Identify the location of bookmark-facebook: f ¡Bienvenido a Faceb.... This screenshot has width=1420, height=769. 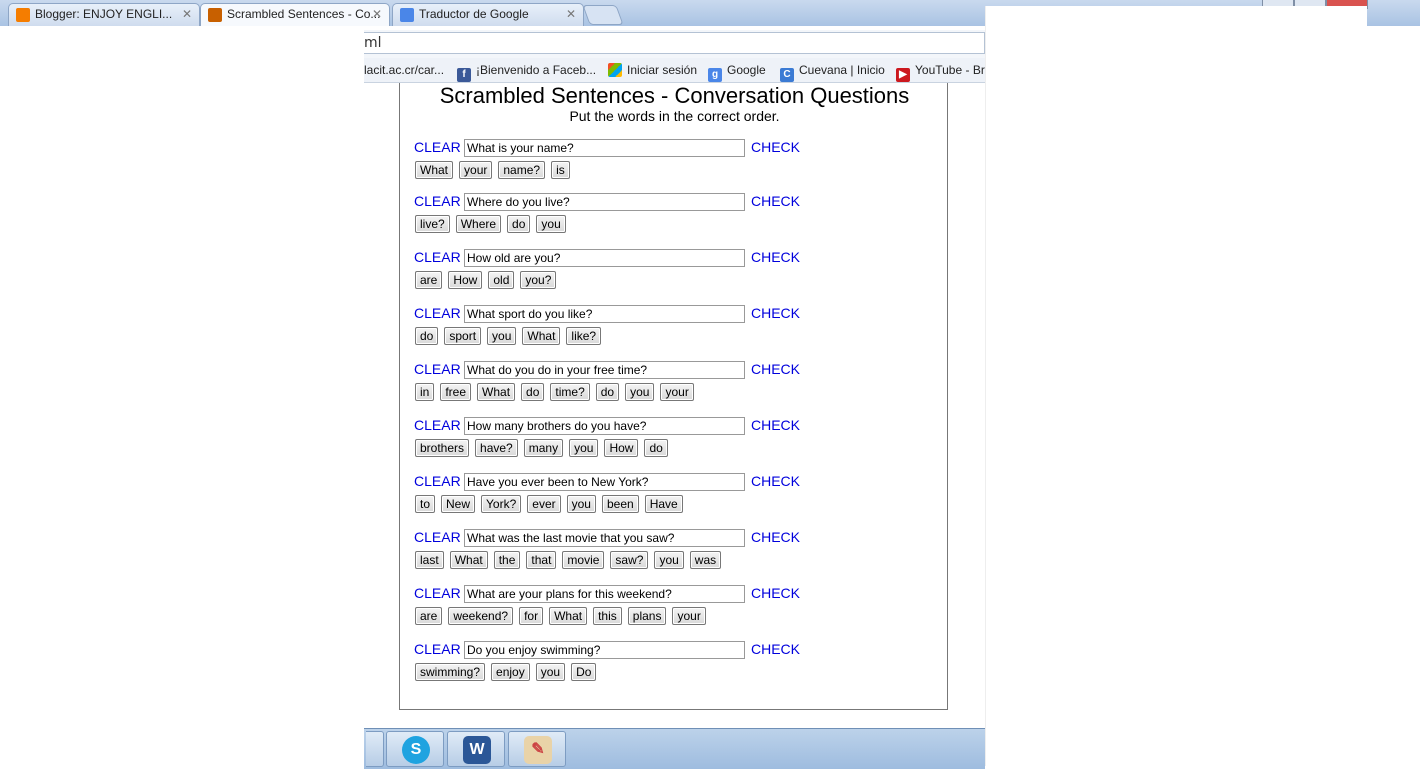
(526, 72).